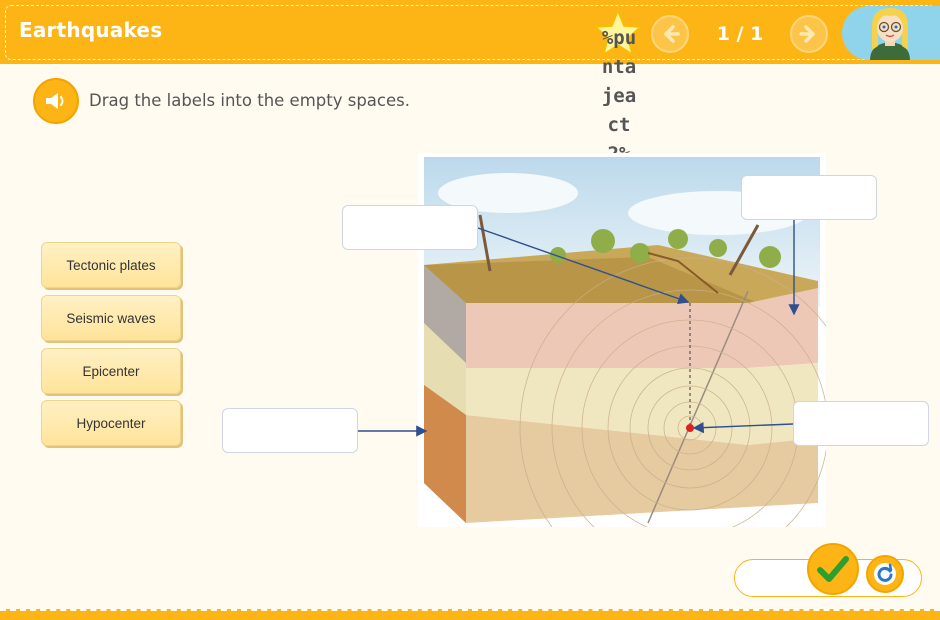  What do you see at coordinates (470, 32) in the screenshot?
I see `header-bar: Earthquakes 1 / 1` at bounding box center [470, 32].